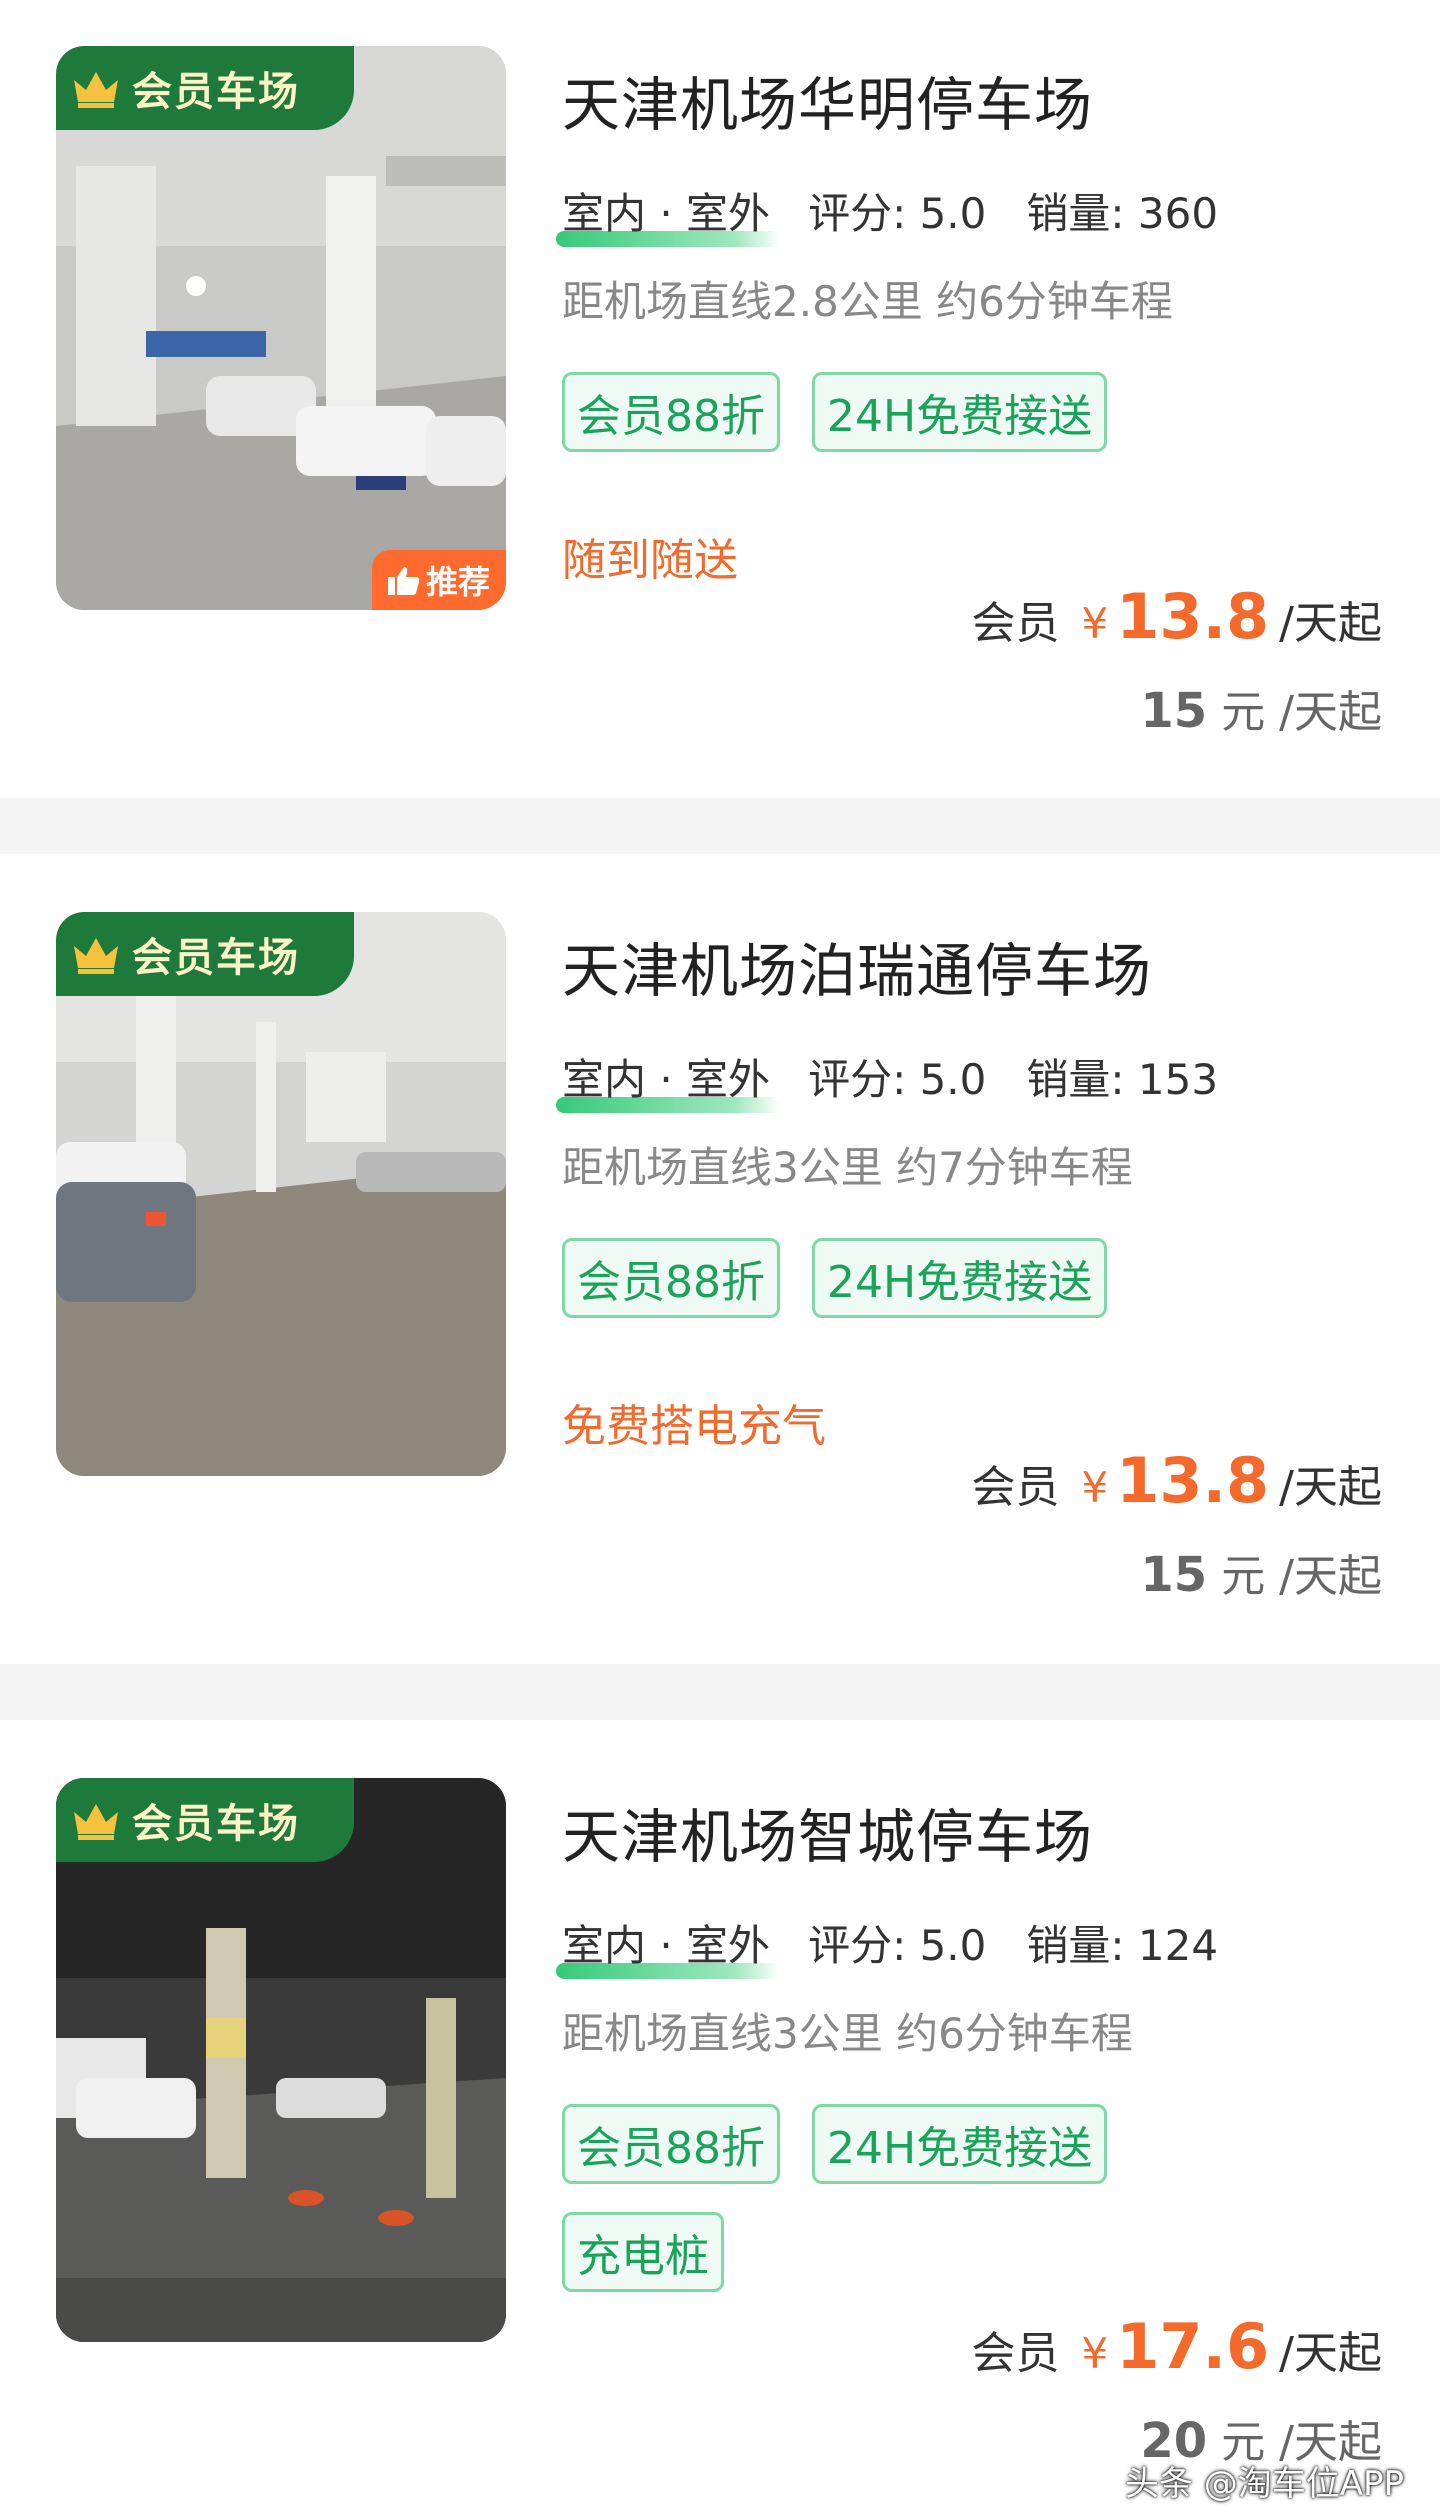 The width and height of the screenshot is (1440, 2515). I want to click on parking-lot-photo: 会员车场 推荐, so click(281, 328).